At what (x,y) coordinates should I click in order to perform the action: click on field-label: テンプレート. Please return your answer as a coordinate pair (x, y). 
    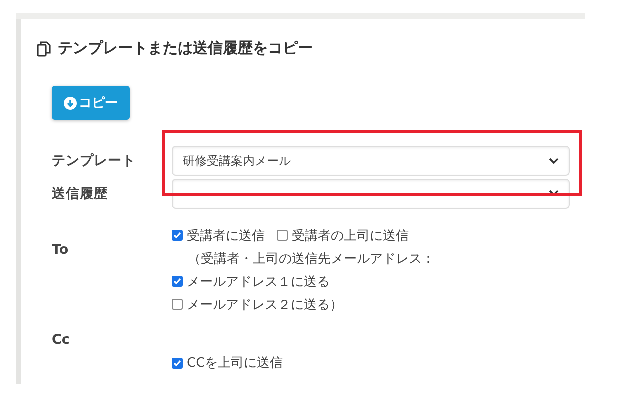
    Looking at the image, I should click on (94, 161).